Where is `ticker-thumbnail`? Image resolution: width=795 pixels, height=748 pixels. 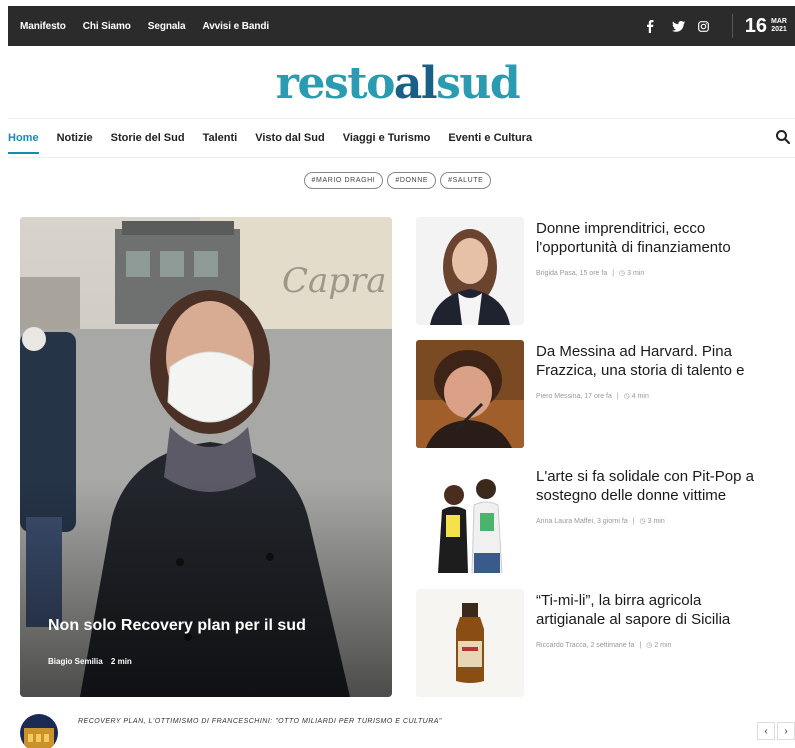 ticker-thumbnail is located at coordinates (39, 731).